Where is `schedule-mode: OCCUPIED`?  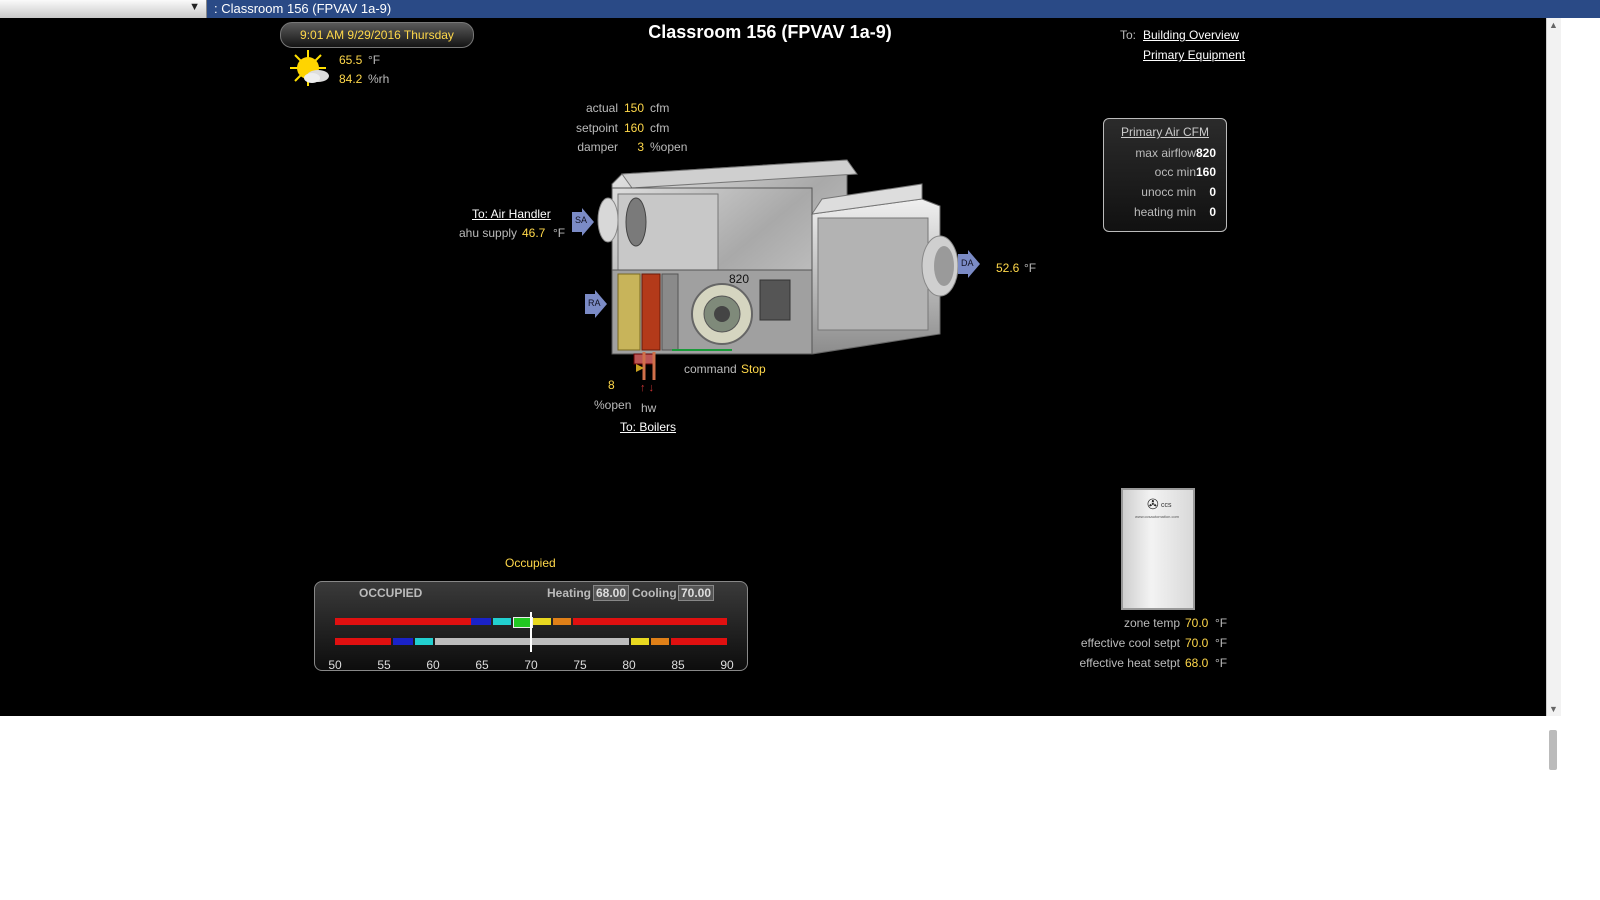
schedule-mode: OCCUPIED is located at coordinates (391, 593).